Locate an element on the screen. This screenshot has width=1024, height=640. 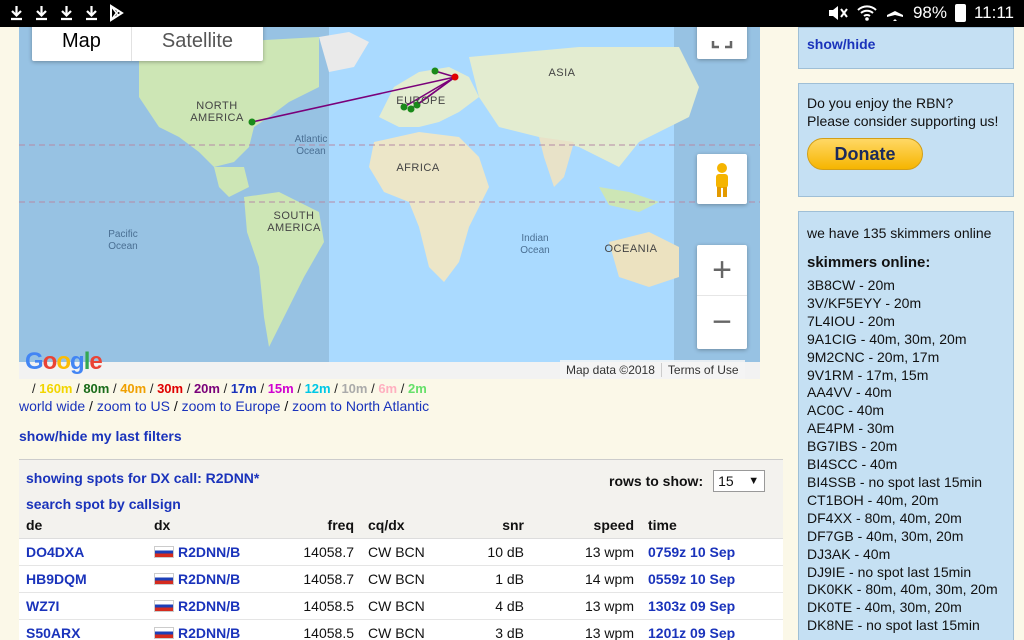
col-freq: freq is located at coordinates (309, 525).